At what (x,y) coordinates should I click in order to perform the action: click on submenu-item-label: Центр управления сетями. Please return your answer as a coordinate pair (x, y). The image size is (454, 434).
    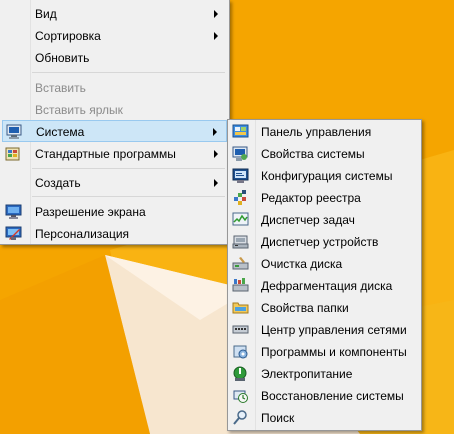
    Looking at the image, I should click on (334, 330).